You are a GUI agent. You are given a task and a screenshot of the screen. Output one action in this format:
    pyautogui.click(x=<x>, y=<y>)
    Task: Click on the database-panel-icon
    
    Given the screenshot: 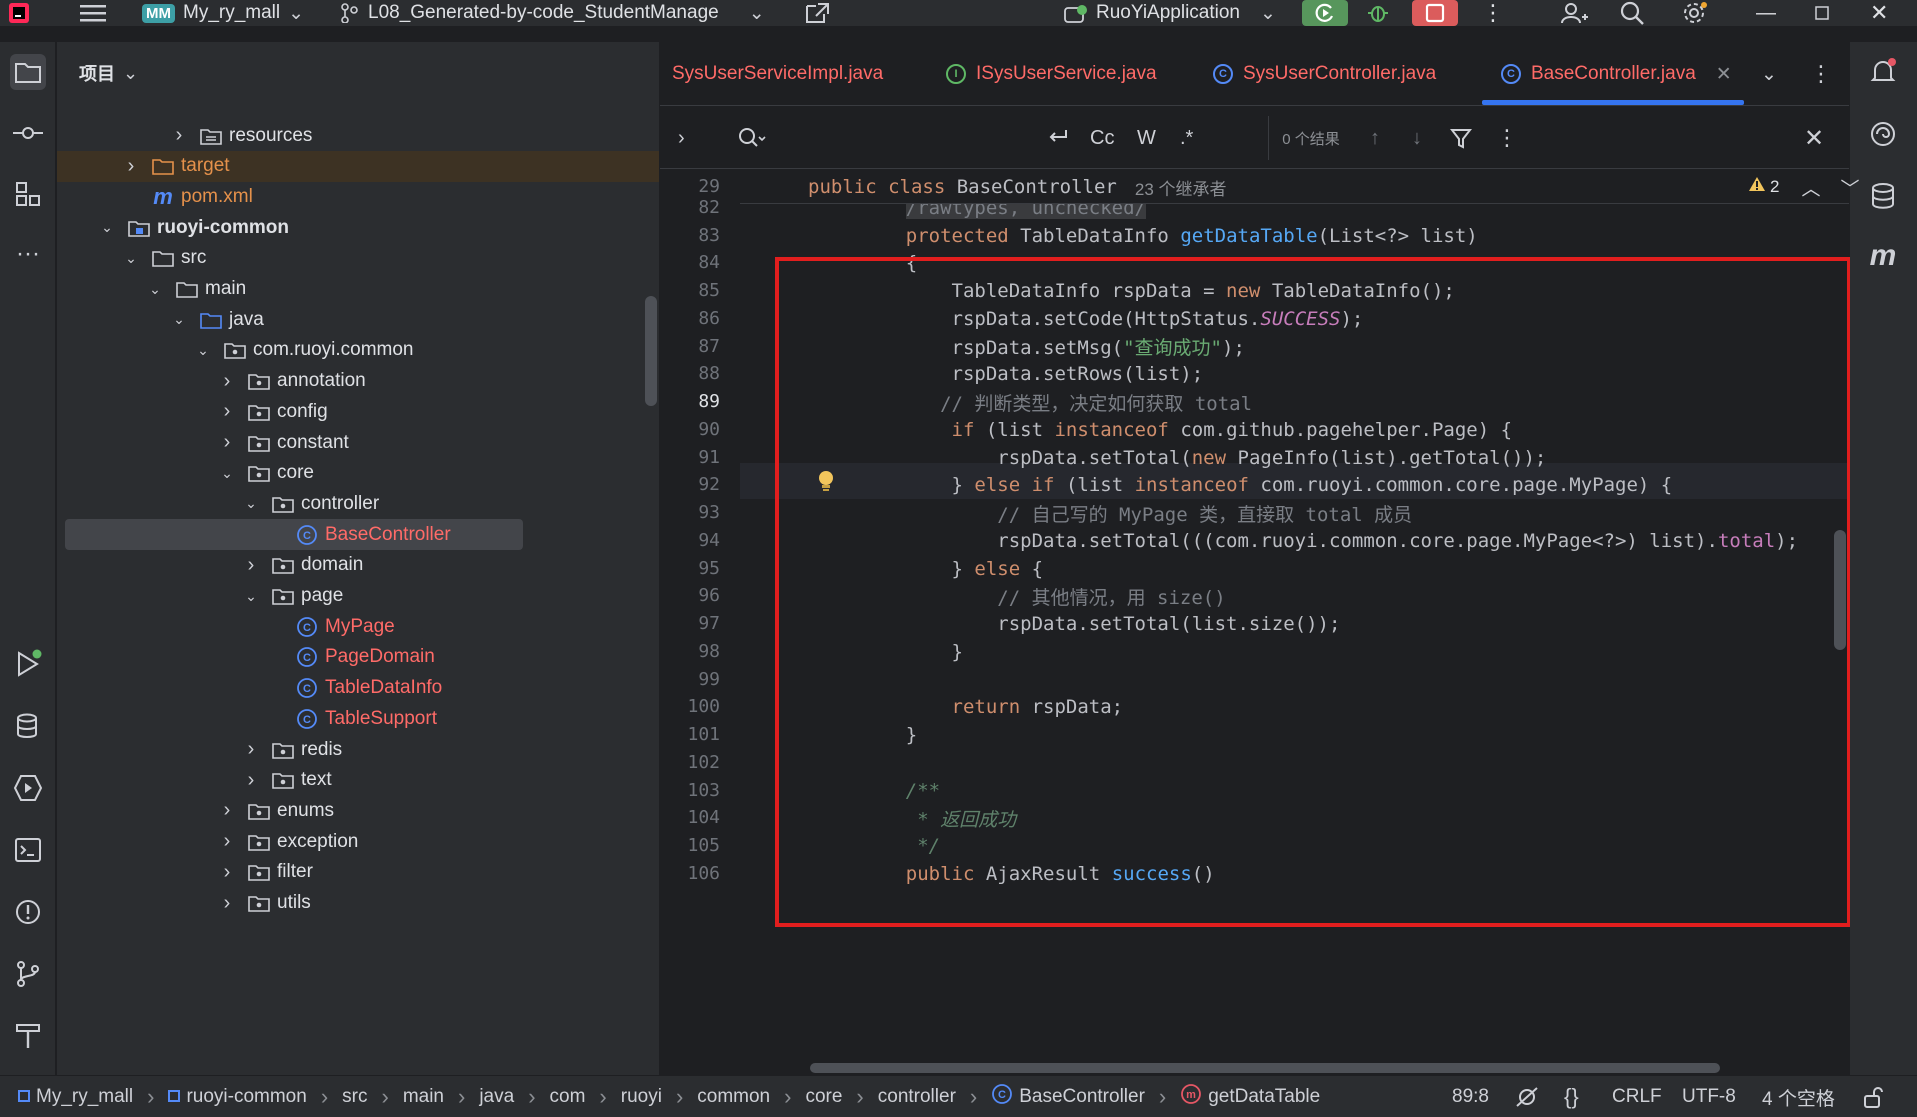 What is the action you would take?
    pyautogui.click(x=1883, y=196)
    